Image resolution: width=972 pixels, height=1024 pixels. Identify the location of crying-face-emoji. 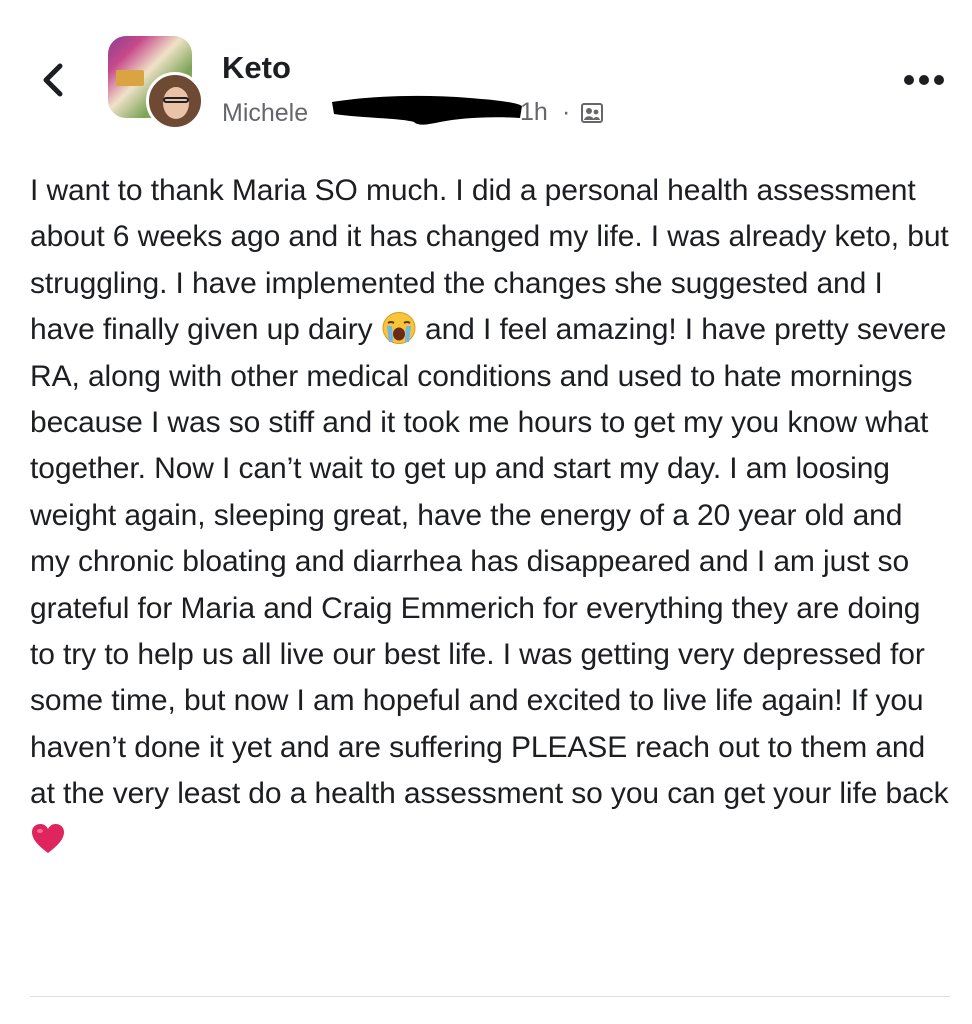
(399, 328).